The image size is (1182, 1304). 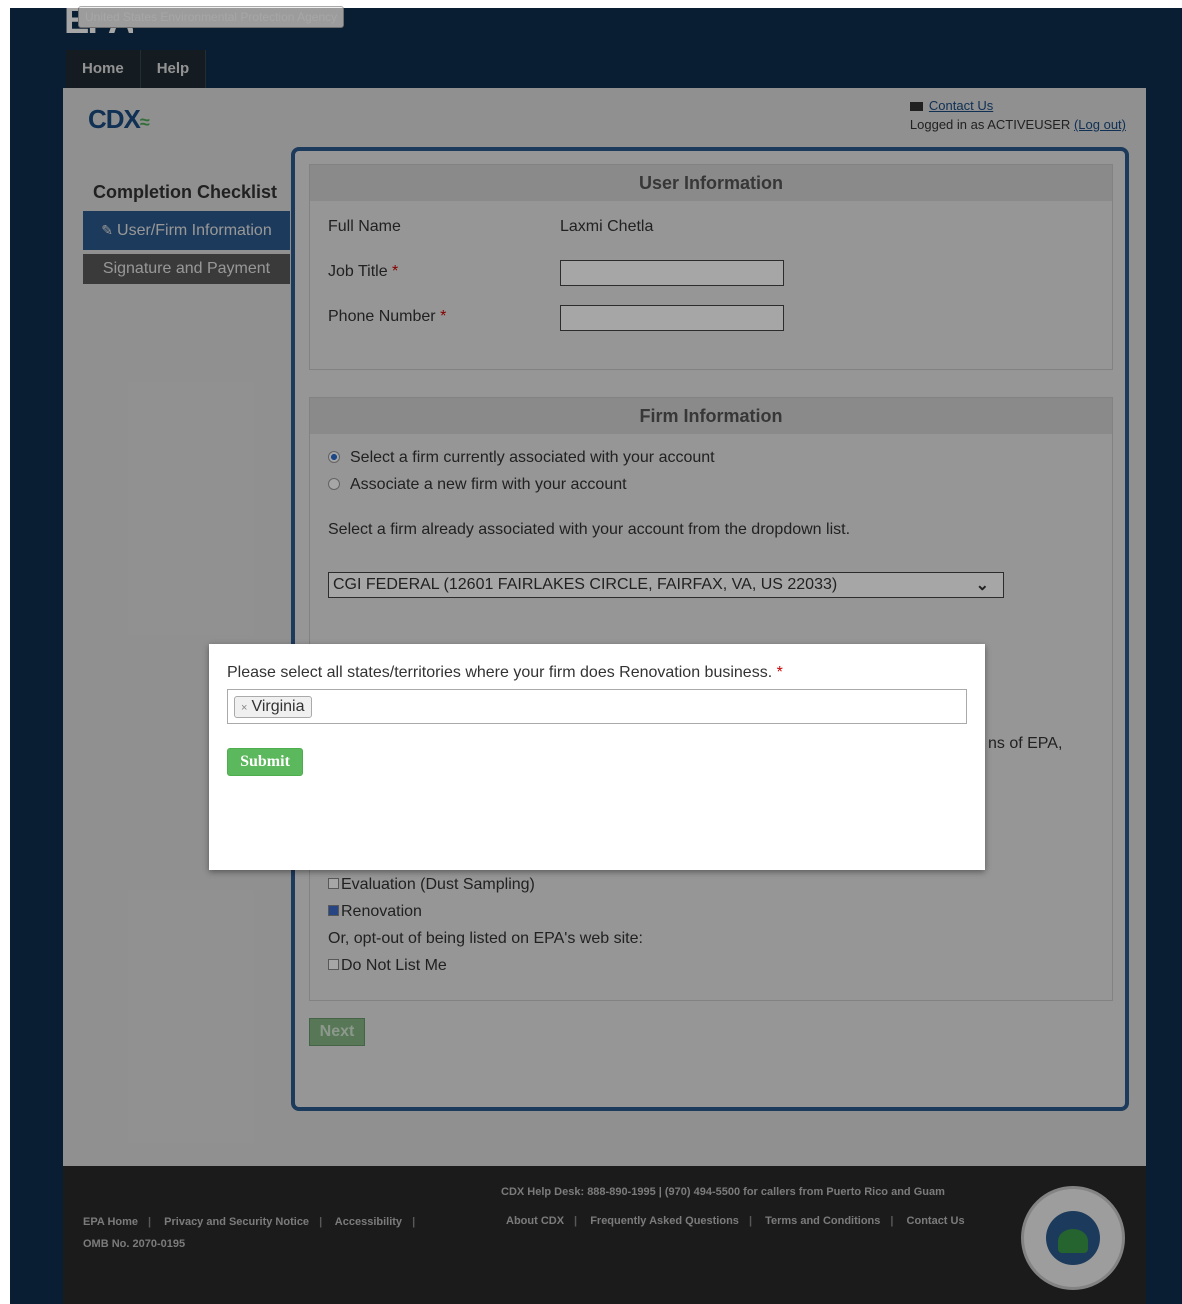 I want to click on state-tag: × Virginia, so click(x=273, y=707).